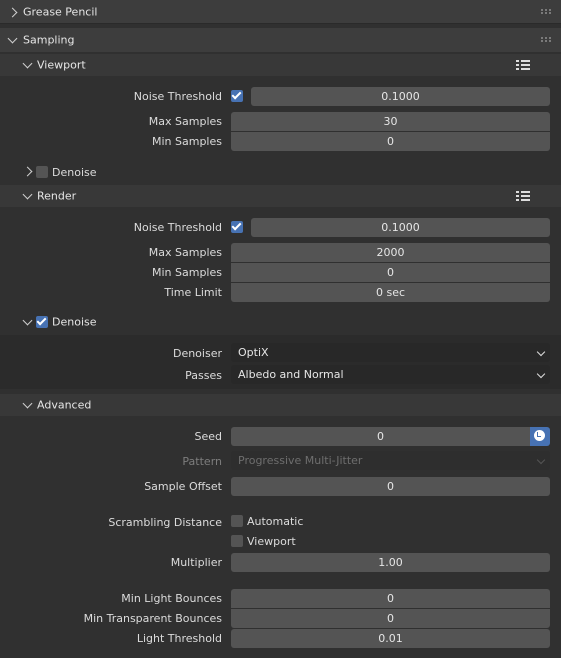 The image size is (561, 658). I want to click on subpanel-header-viewport: Viewport, so click(280, 65).